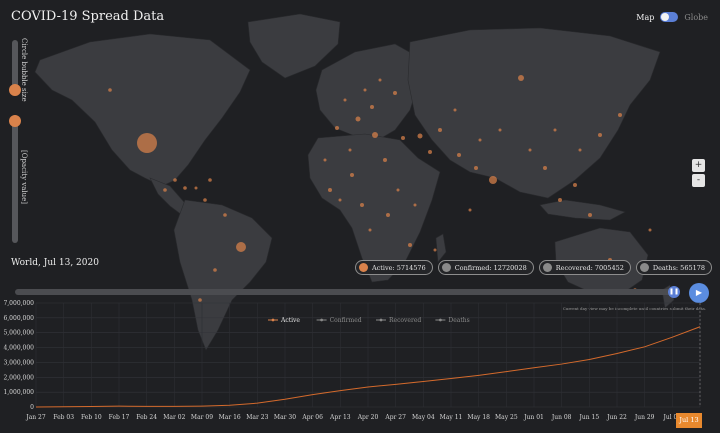 This screenshot has width=720, height=433. Describe the element at coordinates (423, 417) in the screenshot. I see `x-tick-label: May 04` at that location.